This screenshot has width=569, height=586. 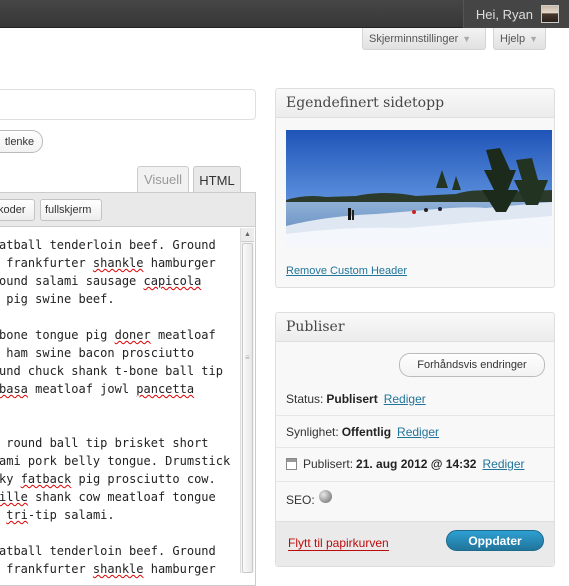 I want to click on editor-text-segment: shank cow meatloaf tongue, so click(x=121, y=497).